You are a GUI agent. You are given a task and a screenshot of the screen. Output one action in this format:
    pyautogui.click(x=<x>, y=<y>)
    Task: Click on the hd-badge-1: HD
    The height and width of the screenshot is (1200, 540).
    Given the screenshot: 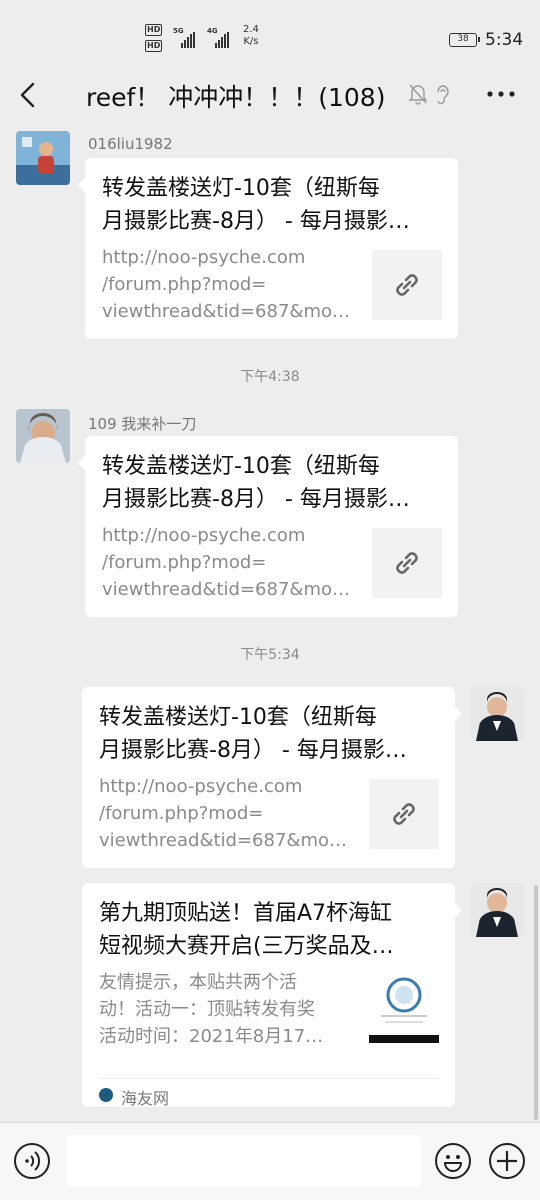 What is the action you would take?
    pyautogui.click(x=154, y=30)
    